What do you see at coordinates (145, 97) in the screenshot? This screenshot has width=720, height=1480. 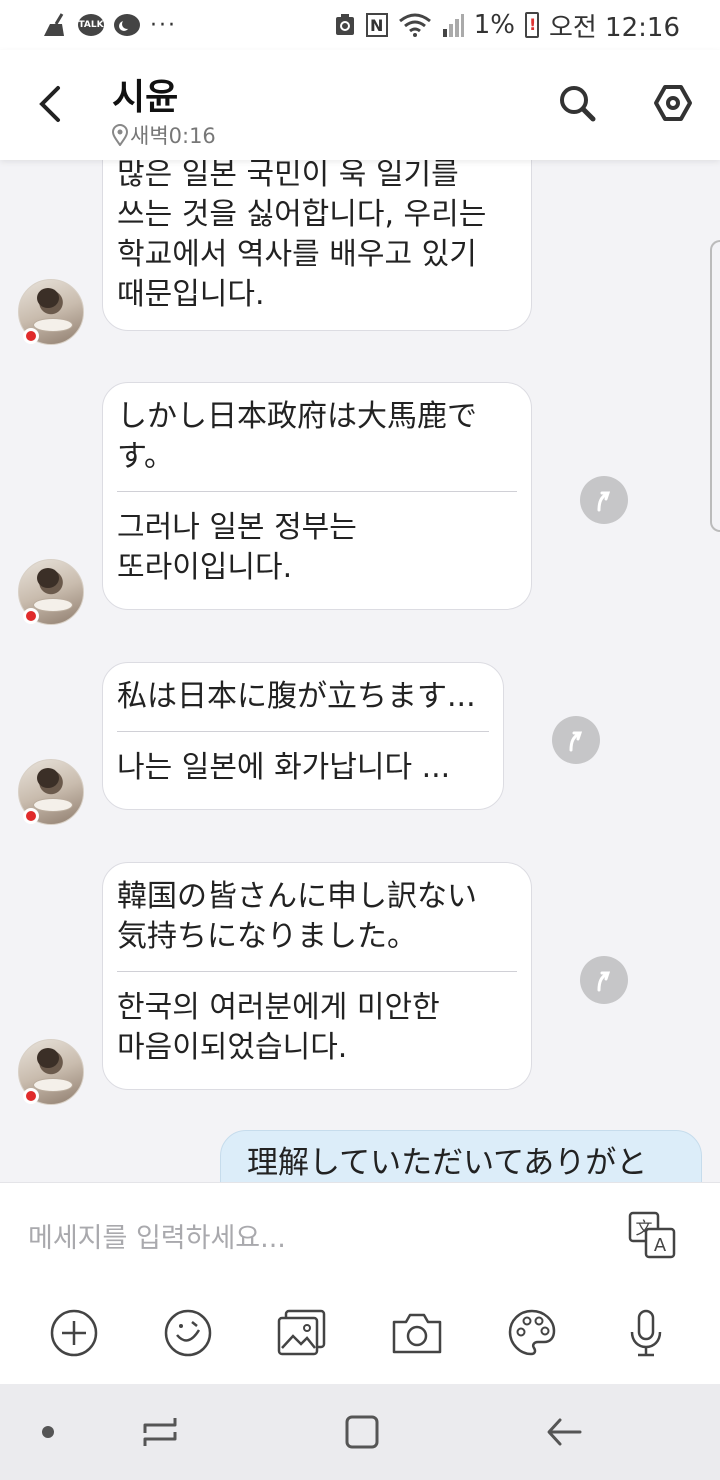 I see `chat-title: 시윤` at bounding box center [145, 97].